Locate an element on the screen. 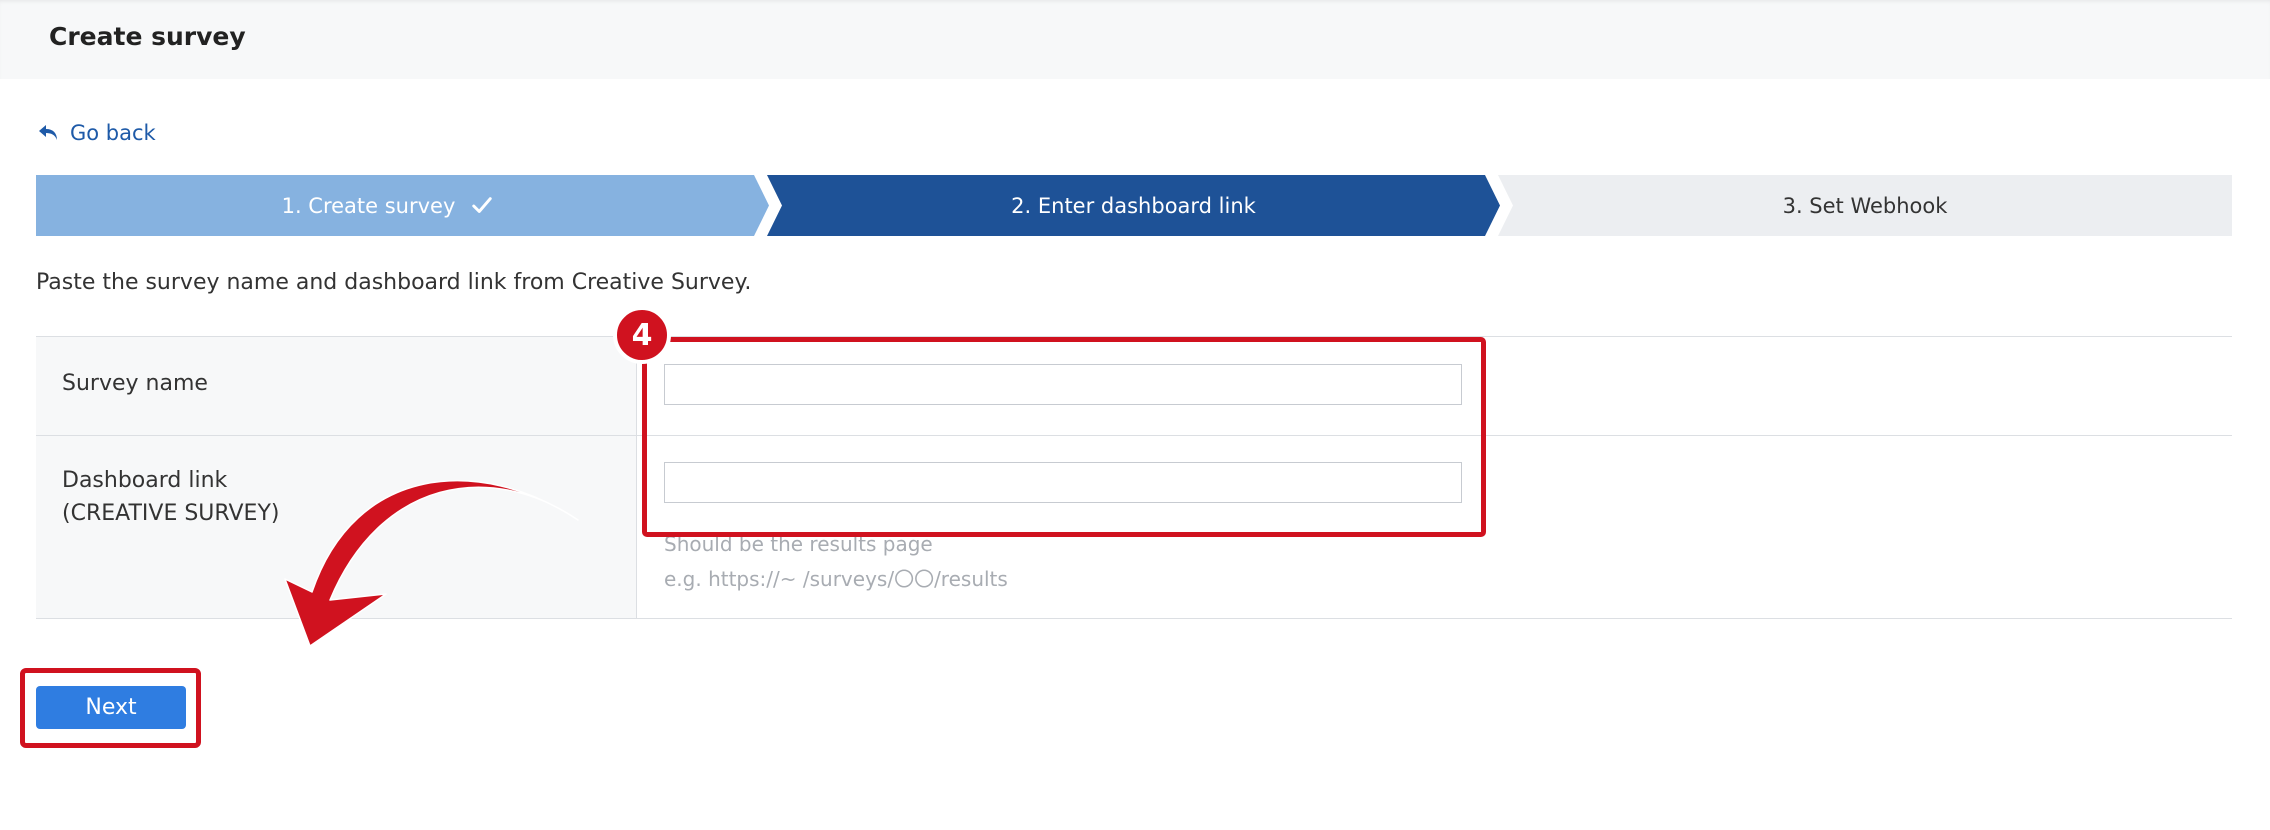  step-enter-dashboard-link: 2. Enter dashboard link is located at coordinates (1133, 205).